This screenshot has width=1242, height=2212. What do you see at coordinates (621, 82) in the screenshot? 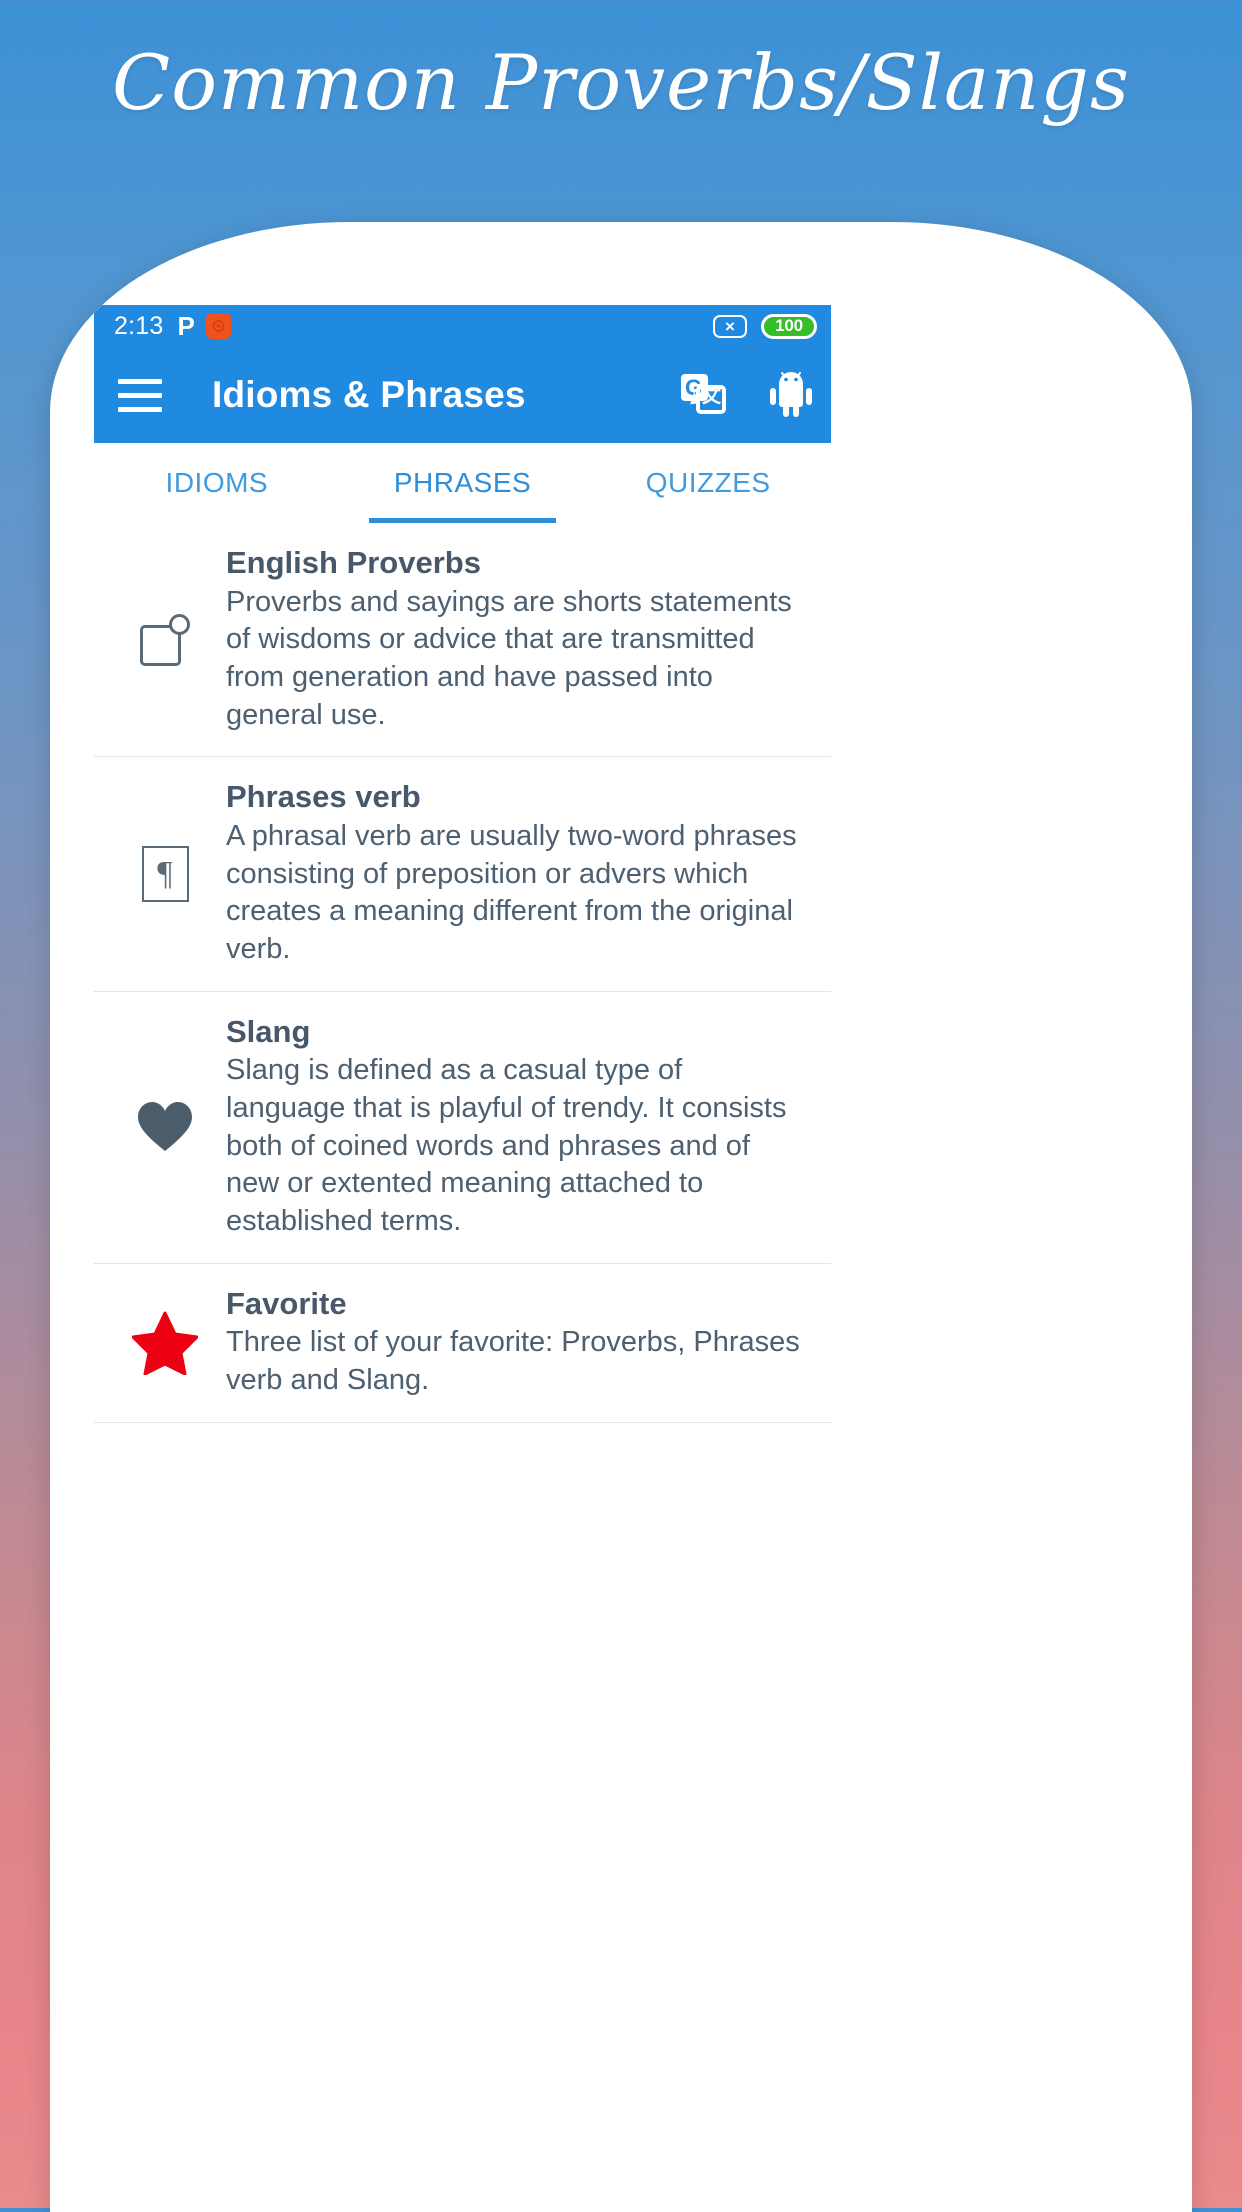
I see `page-title: Common Proverbs/Slangs` at bounding box center [621, 82].